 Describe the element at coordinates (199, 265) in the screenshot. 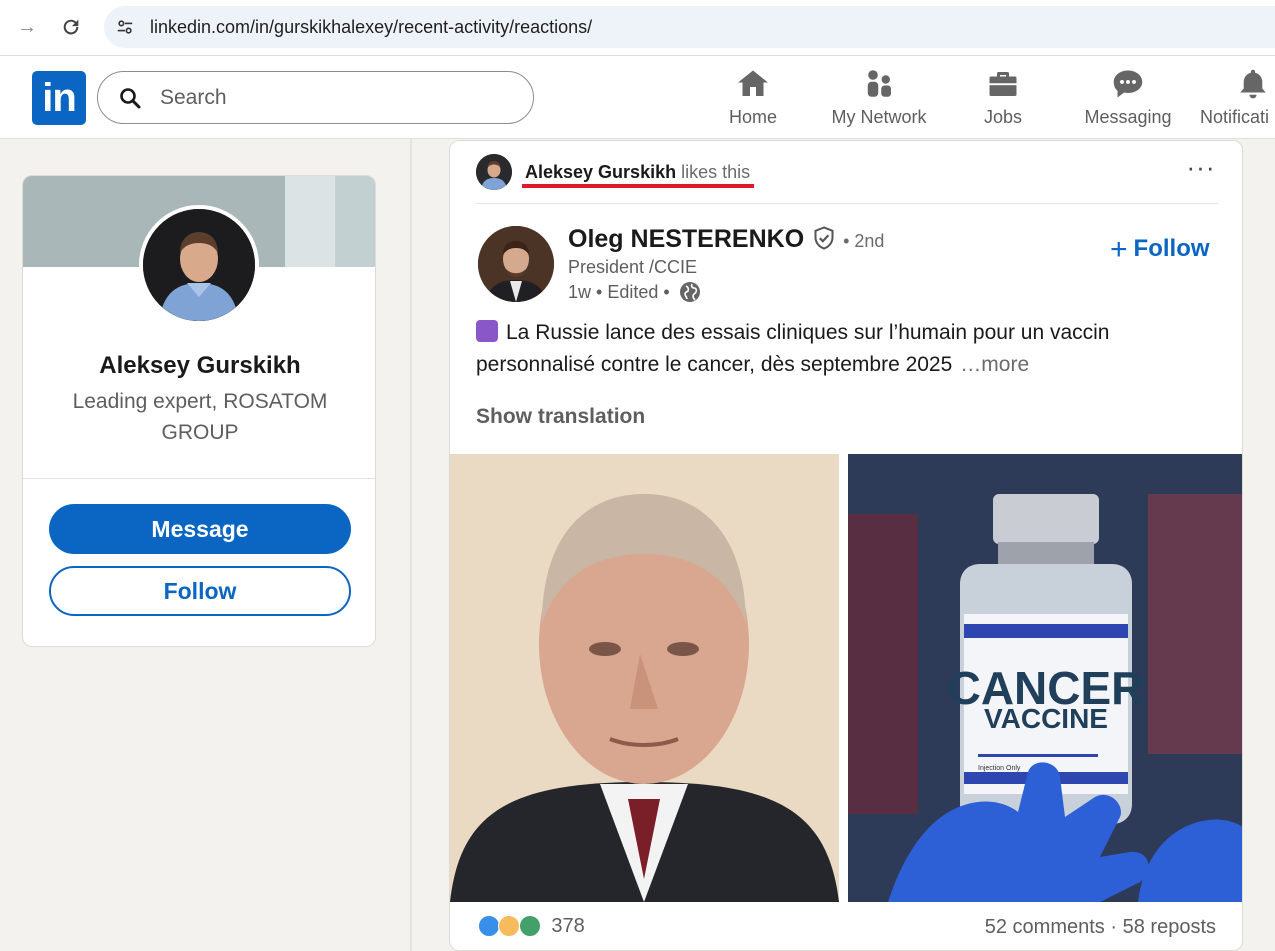

I see `profile-avatar` at that location.